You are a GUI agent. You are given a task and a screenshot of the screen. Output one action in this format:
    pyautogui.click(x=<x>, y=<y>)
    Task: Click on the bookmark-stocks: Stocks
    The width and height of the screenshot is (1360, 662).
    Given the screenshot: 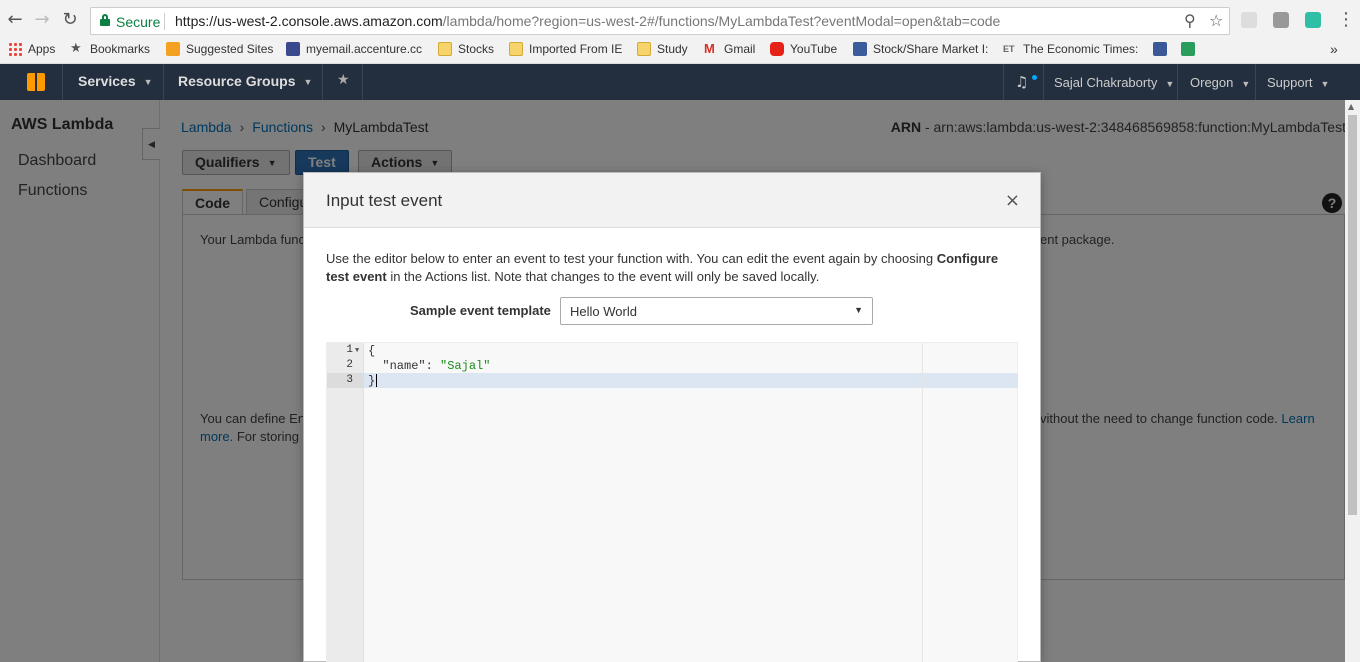 What is the action you would take?
    pyautogui.click(x=466, y=52)
    